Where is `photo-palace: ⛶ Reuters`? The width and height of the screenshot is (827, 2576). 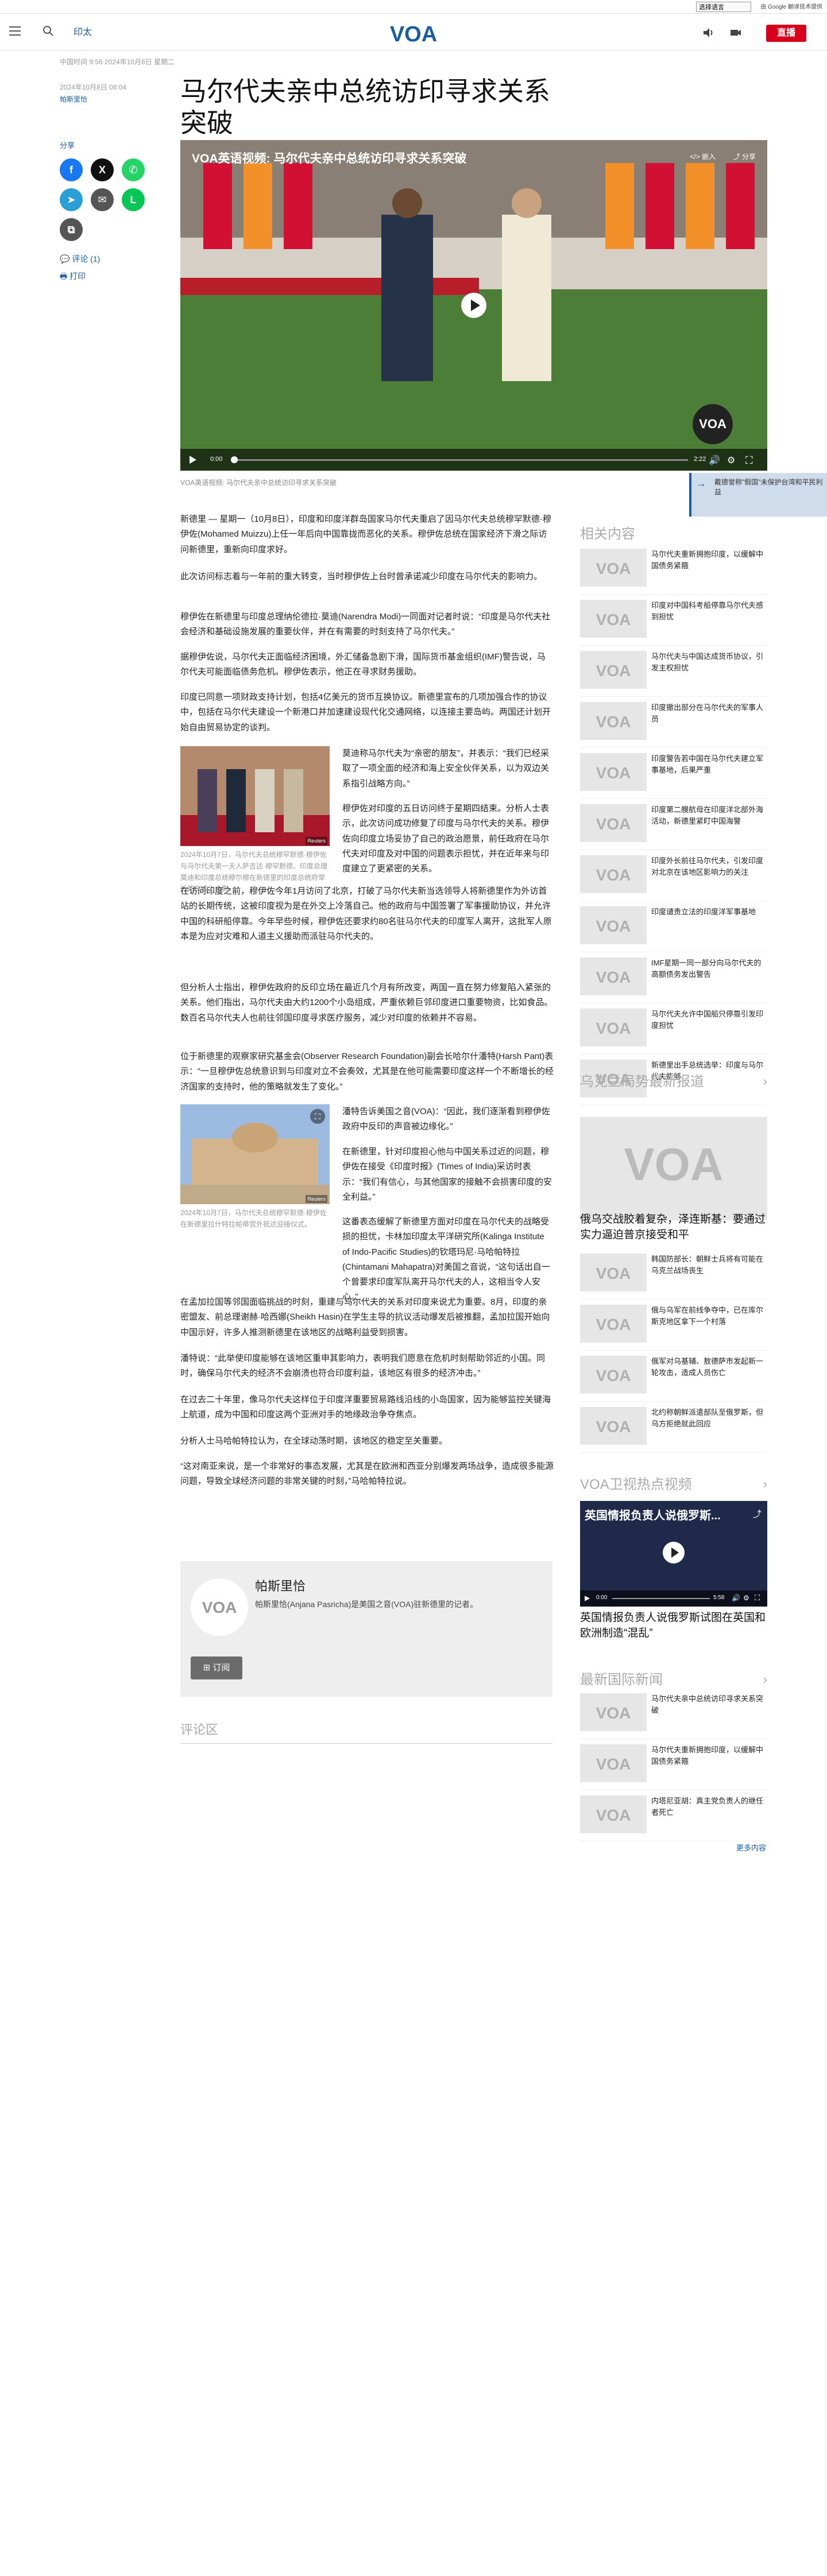
photo-palace: ⛶ Reuters is located at coordinates (255, 1154).